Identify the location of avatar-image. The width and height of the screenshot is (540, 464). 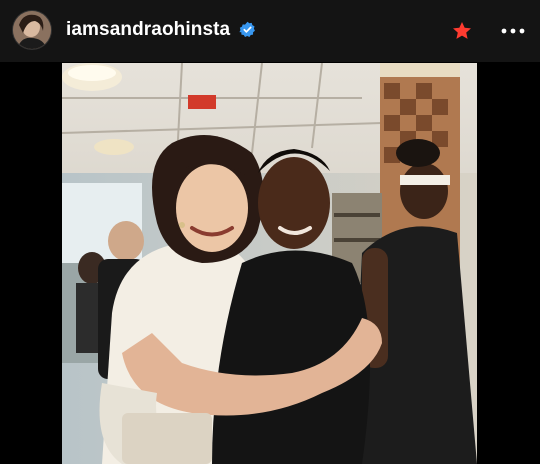
(32, 30).